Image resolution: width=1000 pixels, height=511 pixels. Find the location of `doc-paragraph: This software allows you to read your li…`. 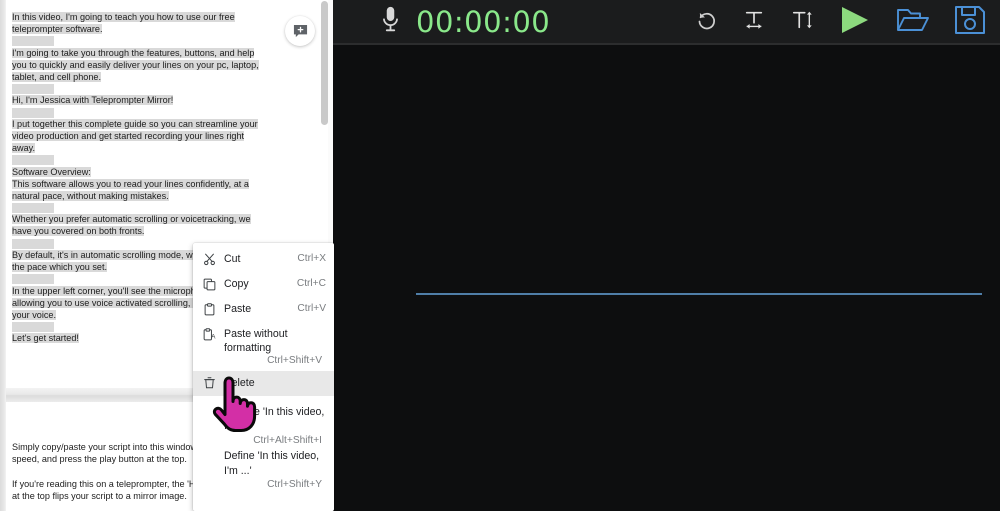

doc-paragraph: This software allows you to read your li… is located at coordinates (137, 190).